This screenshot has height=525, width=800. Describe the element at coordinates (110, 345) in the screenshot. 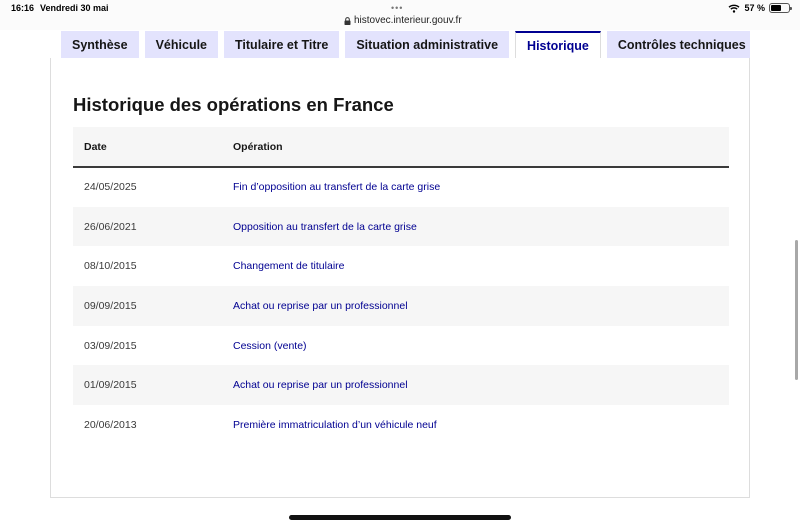

I see `row-date: 03/09/2015` at that location.